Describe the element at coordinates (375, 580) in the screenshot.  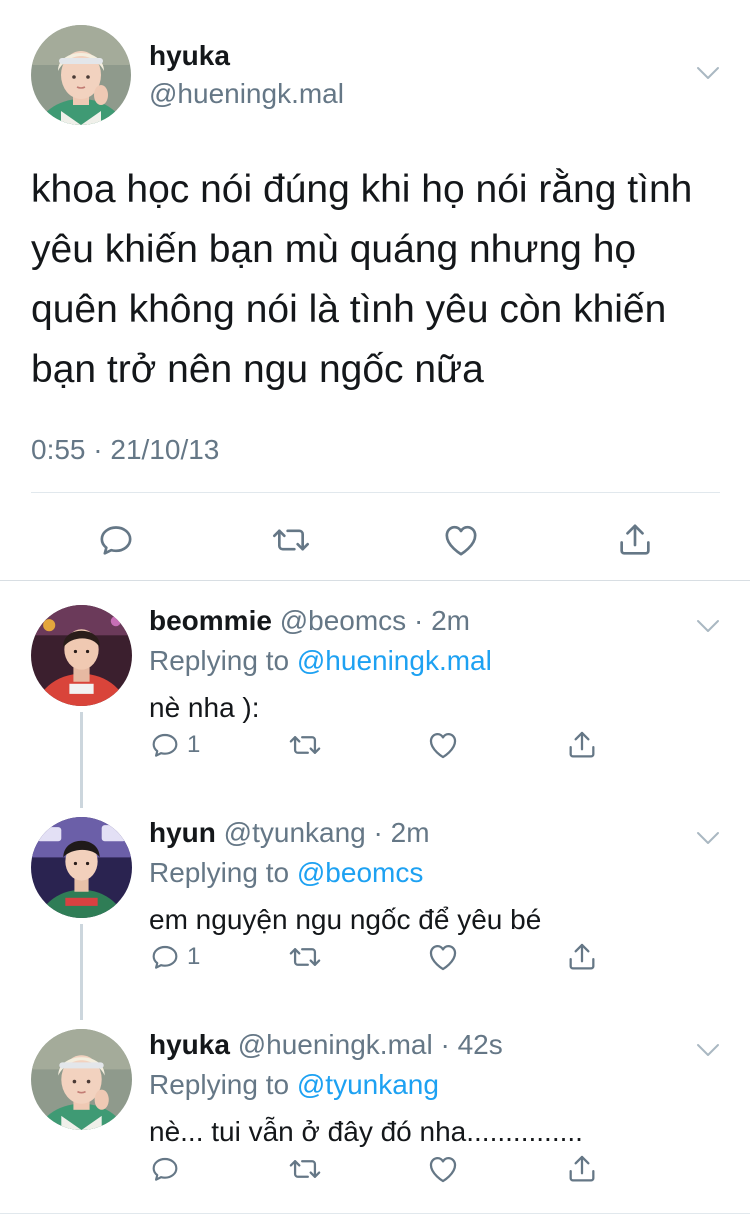
I see `section-divider` at that location.